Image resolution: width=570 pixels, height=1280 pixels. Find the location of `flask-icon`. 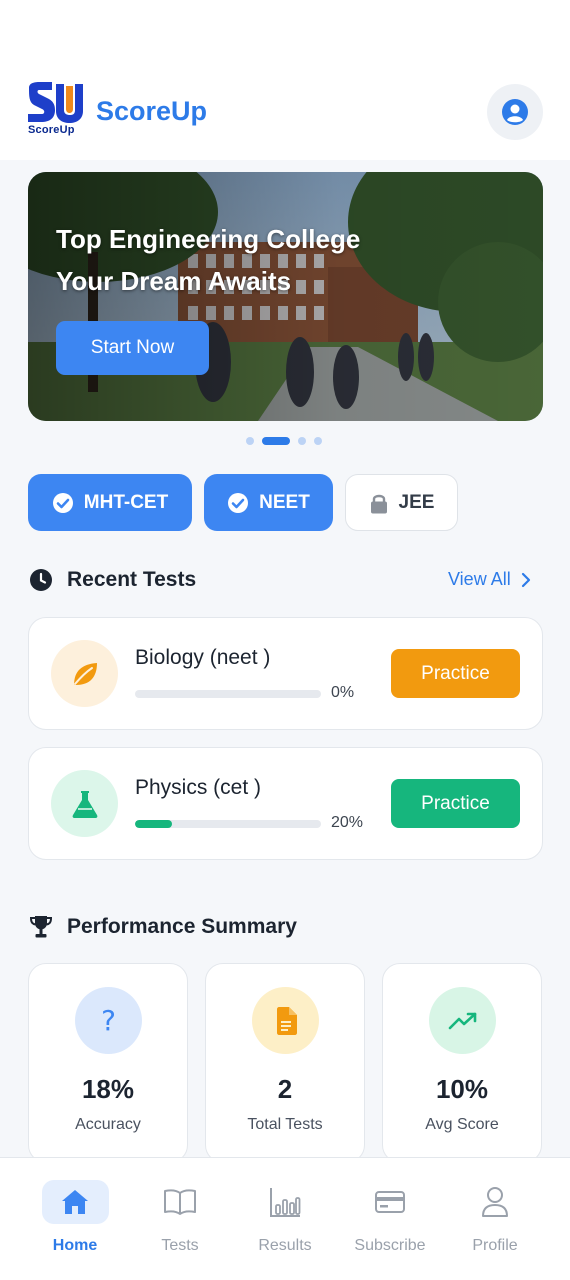

flask-icon is located at coordinates (84, 804).